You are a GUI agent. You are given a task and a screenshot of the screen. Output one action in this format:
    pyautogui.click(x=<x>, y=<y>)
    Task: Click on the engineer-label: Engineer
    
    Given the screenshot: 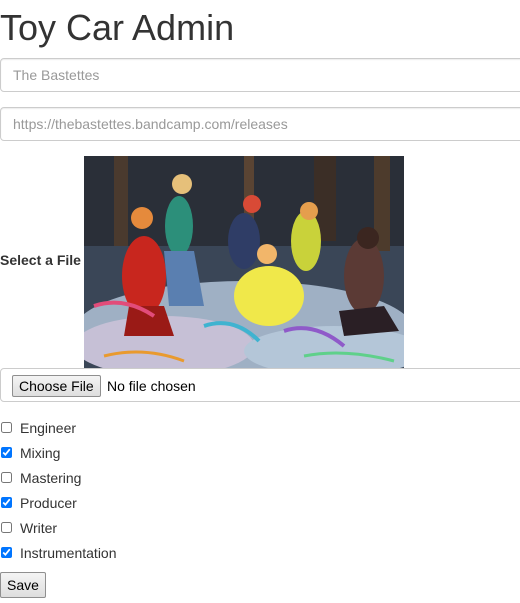 What is the action you would take?
    pyautogui.click(x=48, y=427)
    